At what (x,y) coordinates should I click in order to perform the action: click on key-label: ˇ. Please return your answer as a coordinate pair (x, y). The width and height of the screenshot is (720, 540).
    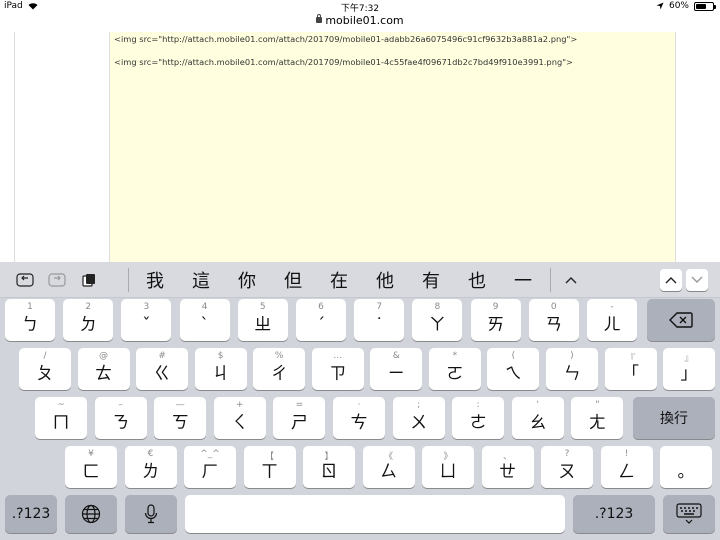
    Looking at the image, I should click on (146, 325).